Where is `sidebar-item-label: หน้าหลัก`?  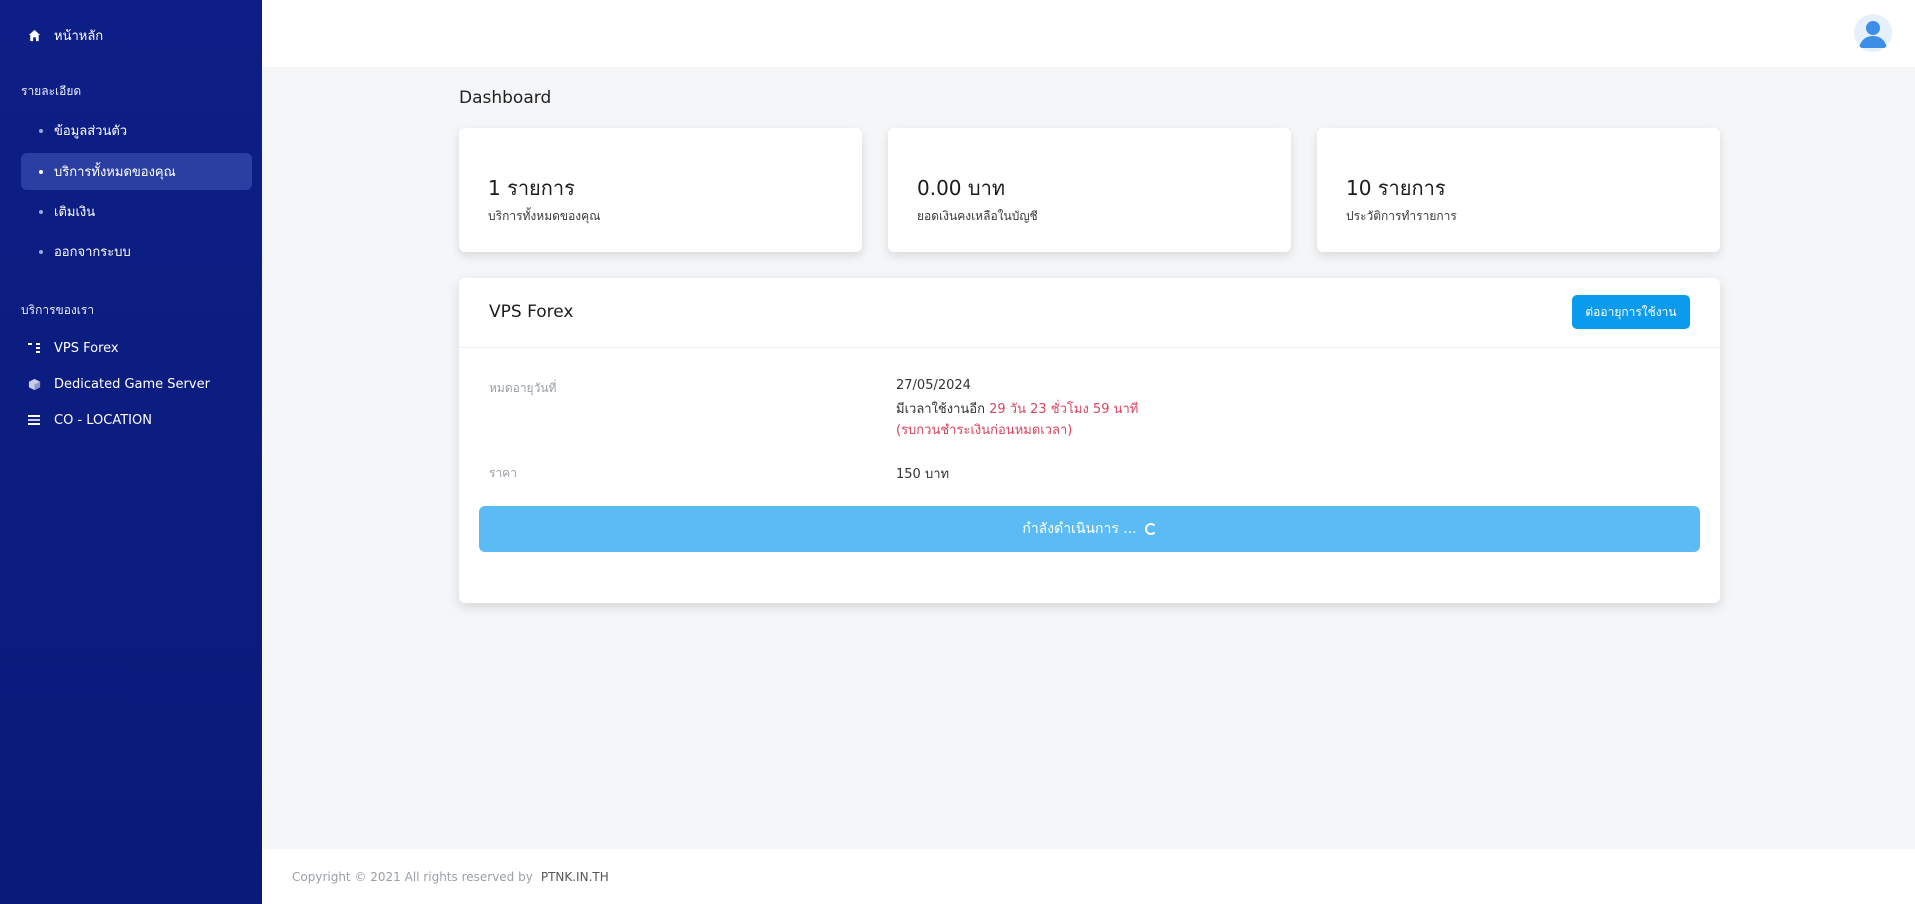 sidebar-item-label: หน้าหลัก is located at coordinates (79, 36).